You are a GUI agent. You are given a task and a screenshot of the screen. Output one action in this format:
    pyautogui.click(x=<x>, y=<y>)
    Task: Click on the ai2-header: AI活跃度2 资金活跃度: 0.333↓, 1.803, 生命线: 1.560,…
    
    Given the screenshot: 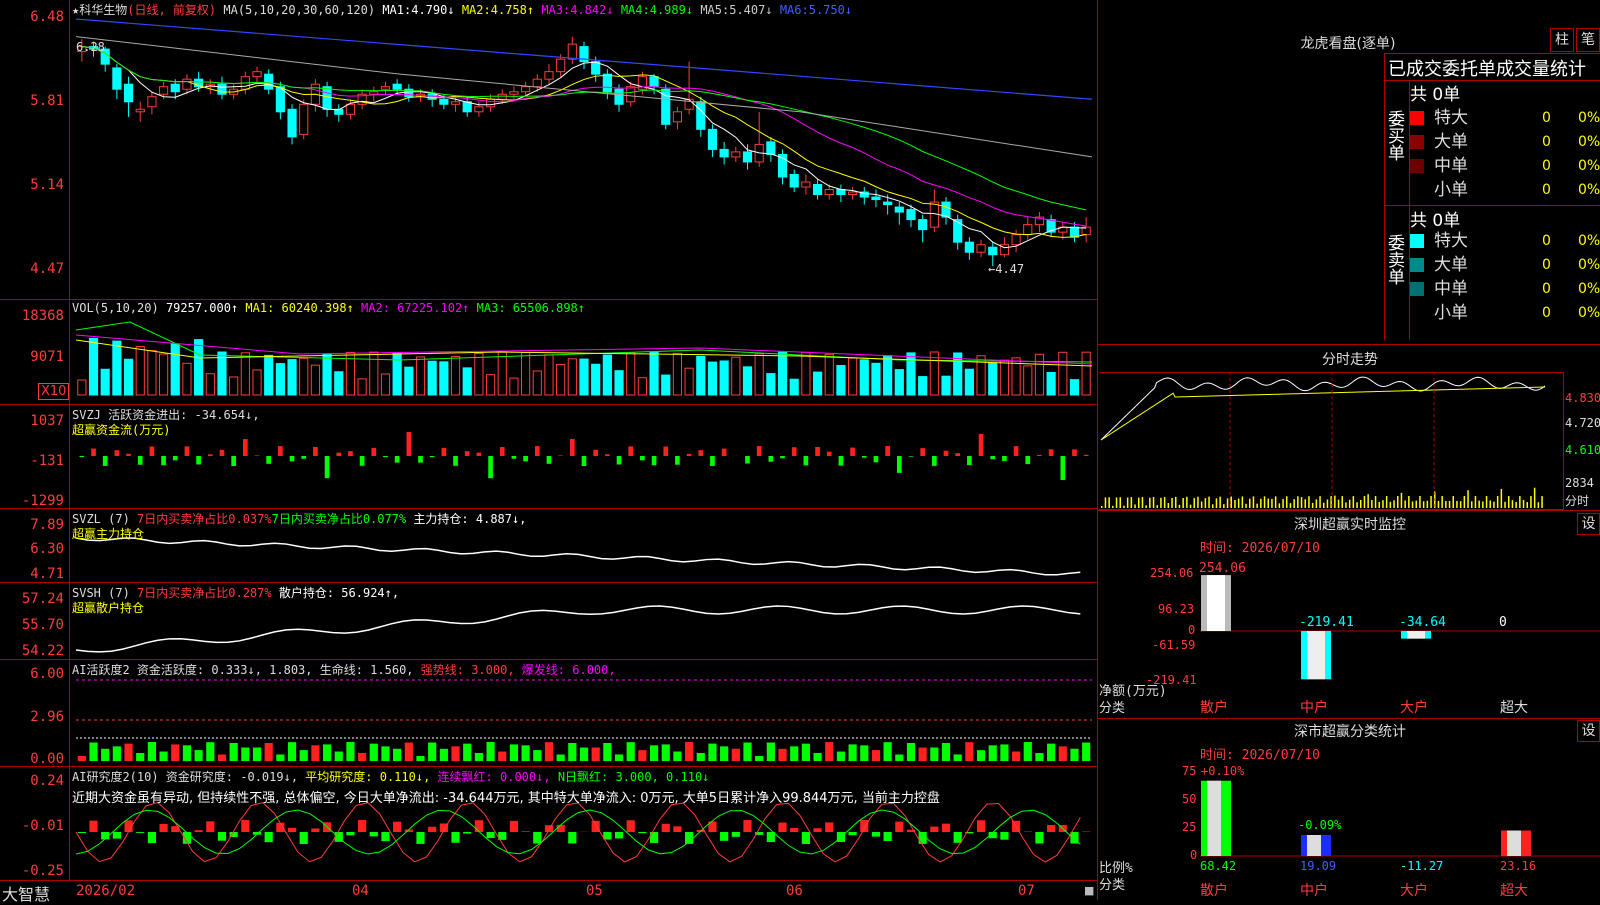 What is the action you would take?
    pyautogui.click(x=344, y=669)
    